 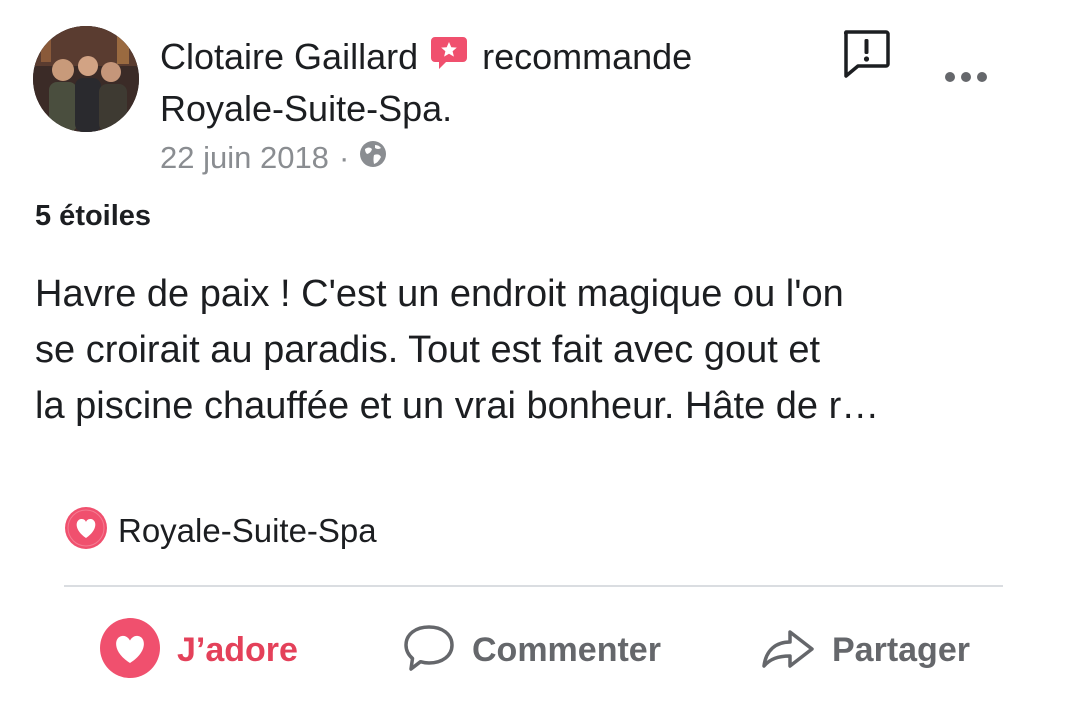 What do you see at coordinates (130, 650) in the screenshot?
I see `heart-icon` at bounding box center [130, 650].